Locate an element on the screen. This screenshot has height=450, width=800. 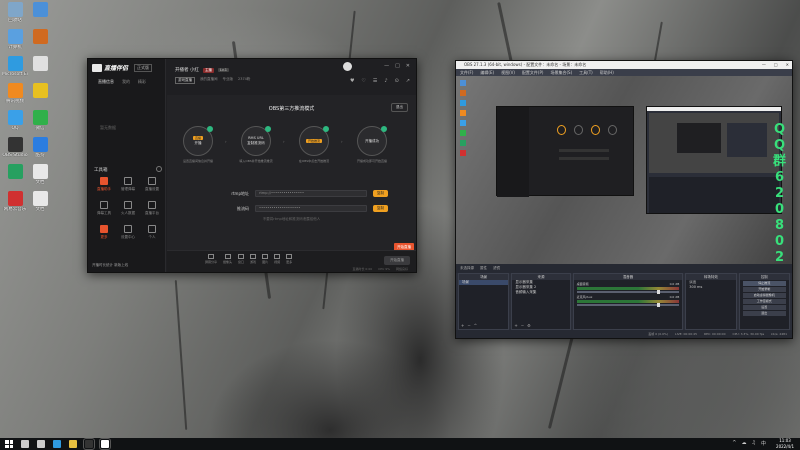
control-button: 开始录制 is located at coordinates (764, 289).